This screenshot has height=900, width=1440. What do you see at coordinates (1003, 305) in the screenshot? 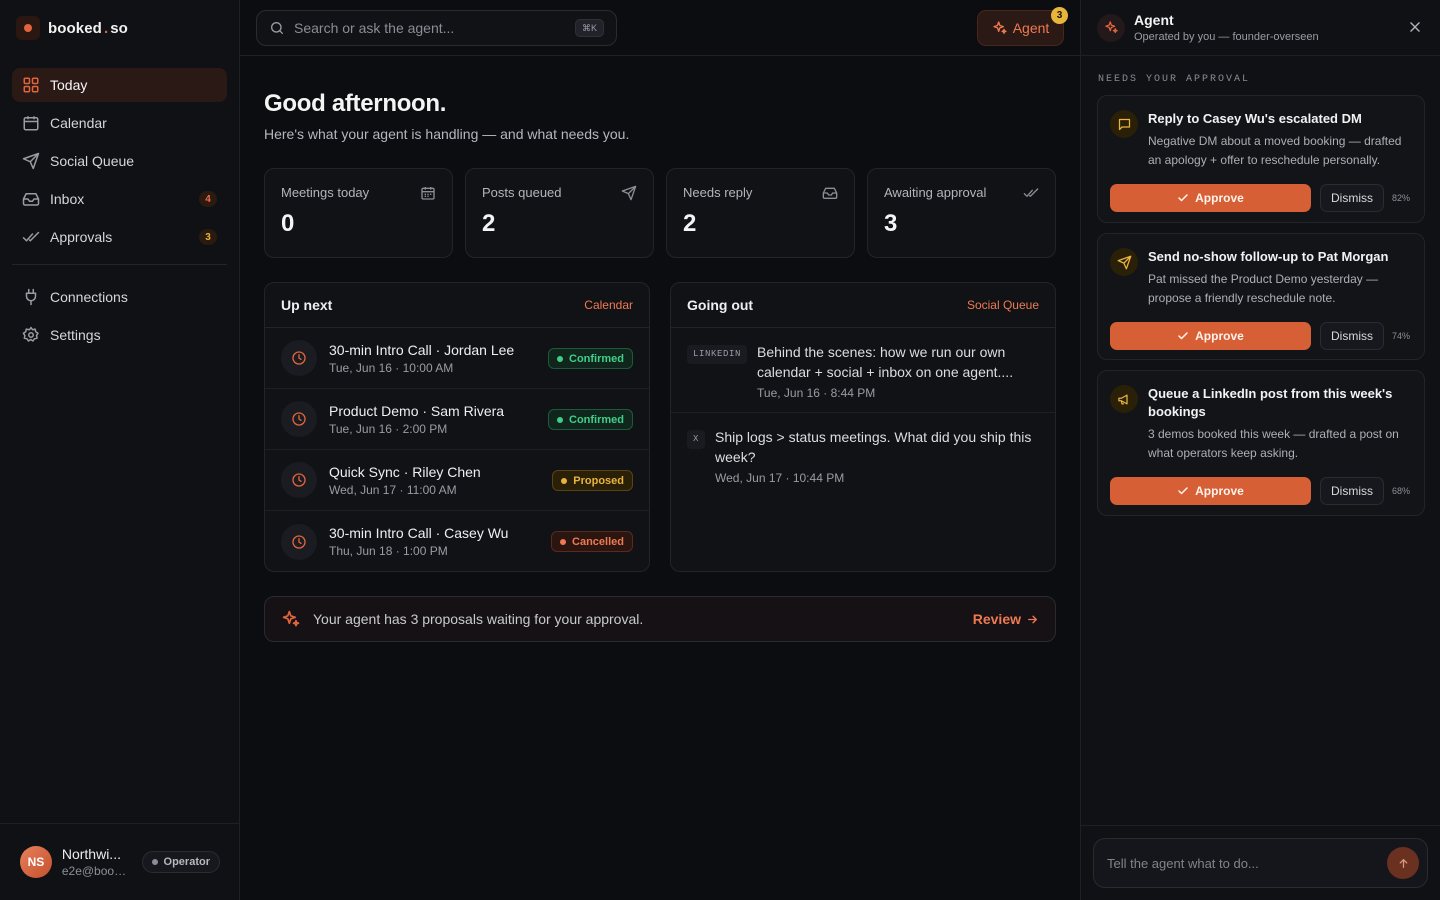
I see `social-queue-link: Social Queue` at bounding box center [1003, 305].